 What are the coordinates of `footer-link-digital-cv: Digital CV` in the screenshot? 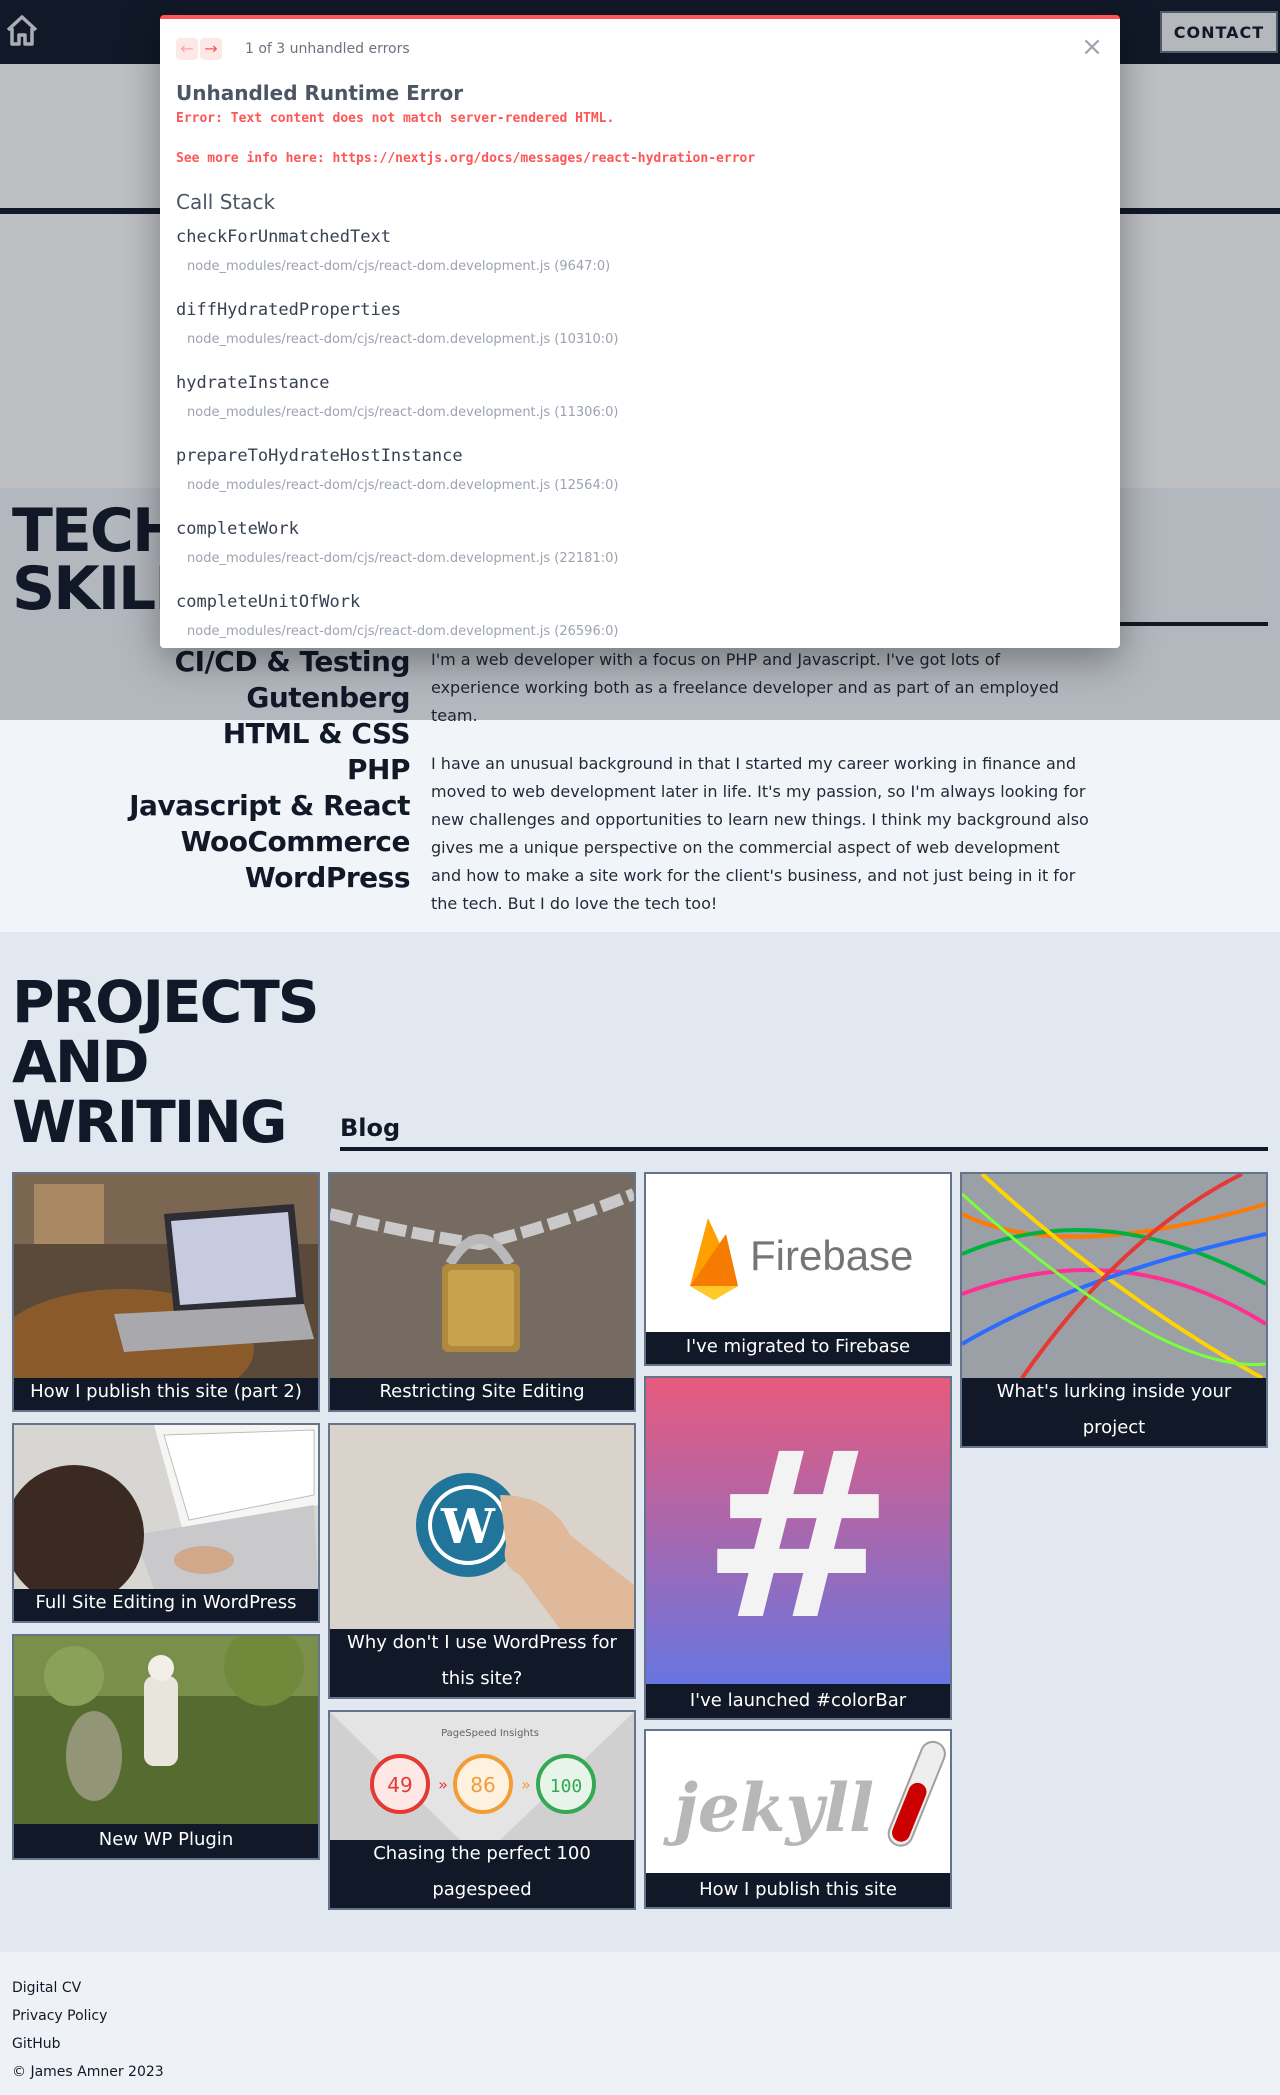 It's located at (46, 1988).